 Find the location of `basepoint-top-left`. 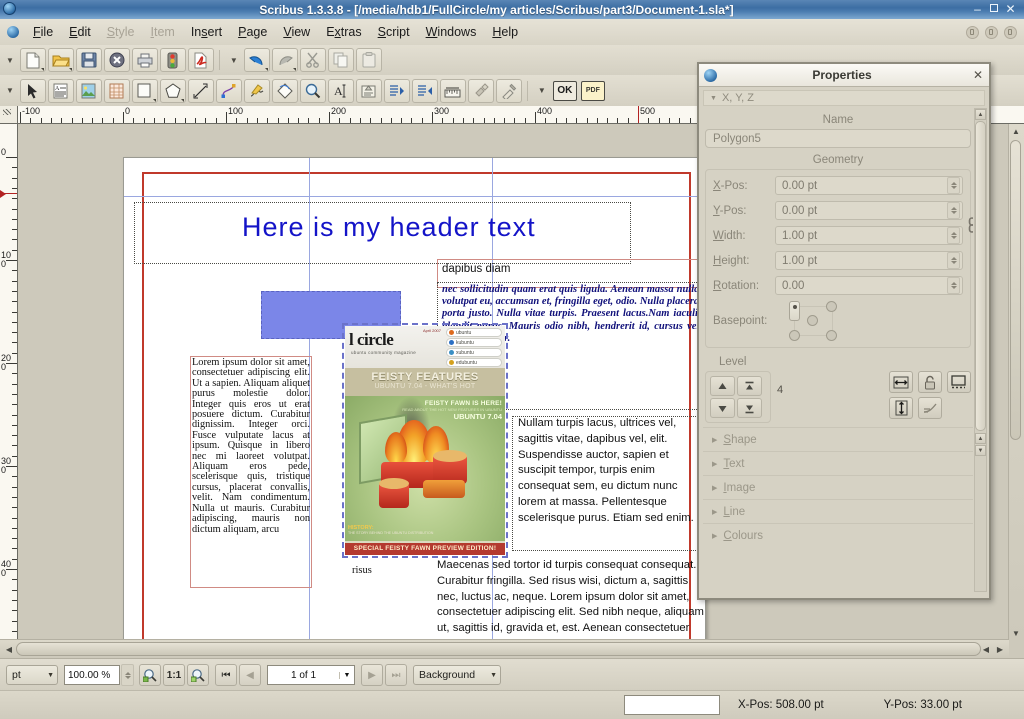

basepoint-top-left is located at coordinates (794, 311).